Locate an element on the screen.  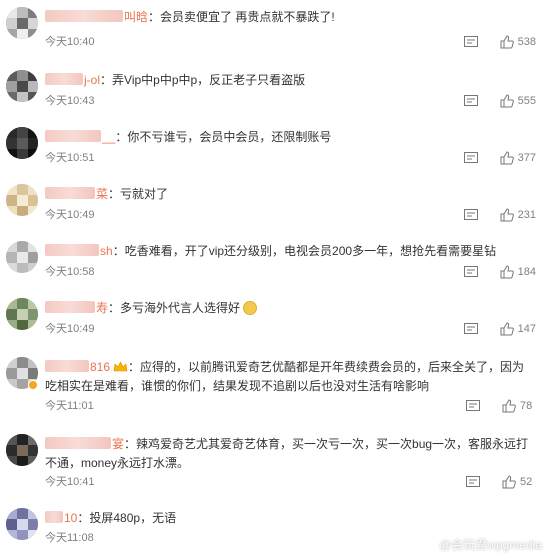
comment-text: 亏就对了 is located at coordinates (144, 194).